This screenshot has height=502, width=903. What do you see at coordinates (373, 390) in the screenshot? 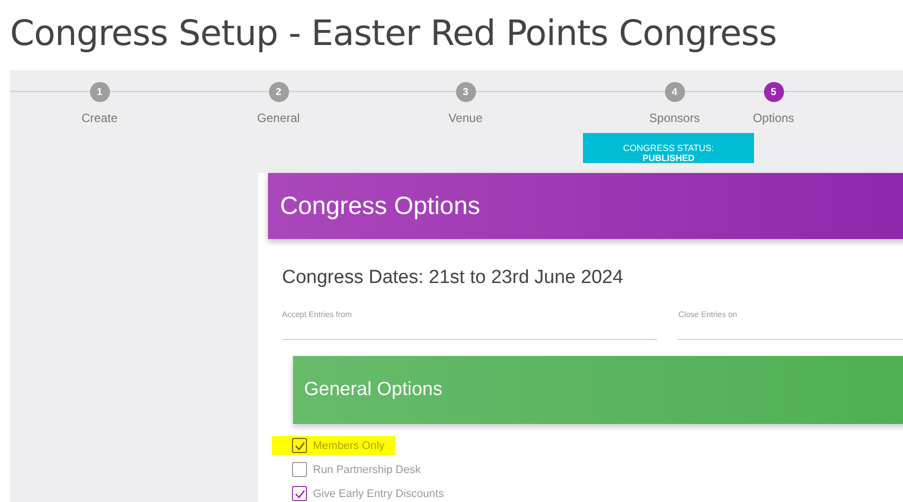
I see `section-title: General Options` at bounding box center [373, 390].